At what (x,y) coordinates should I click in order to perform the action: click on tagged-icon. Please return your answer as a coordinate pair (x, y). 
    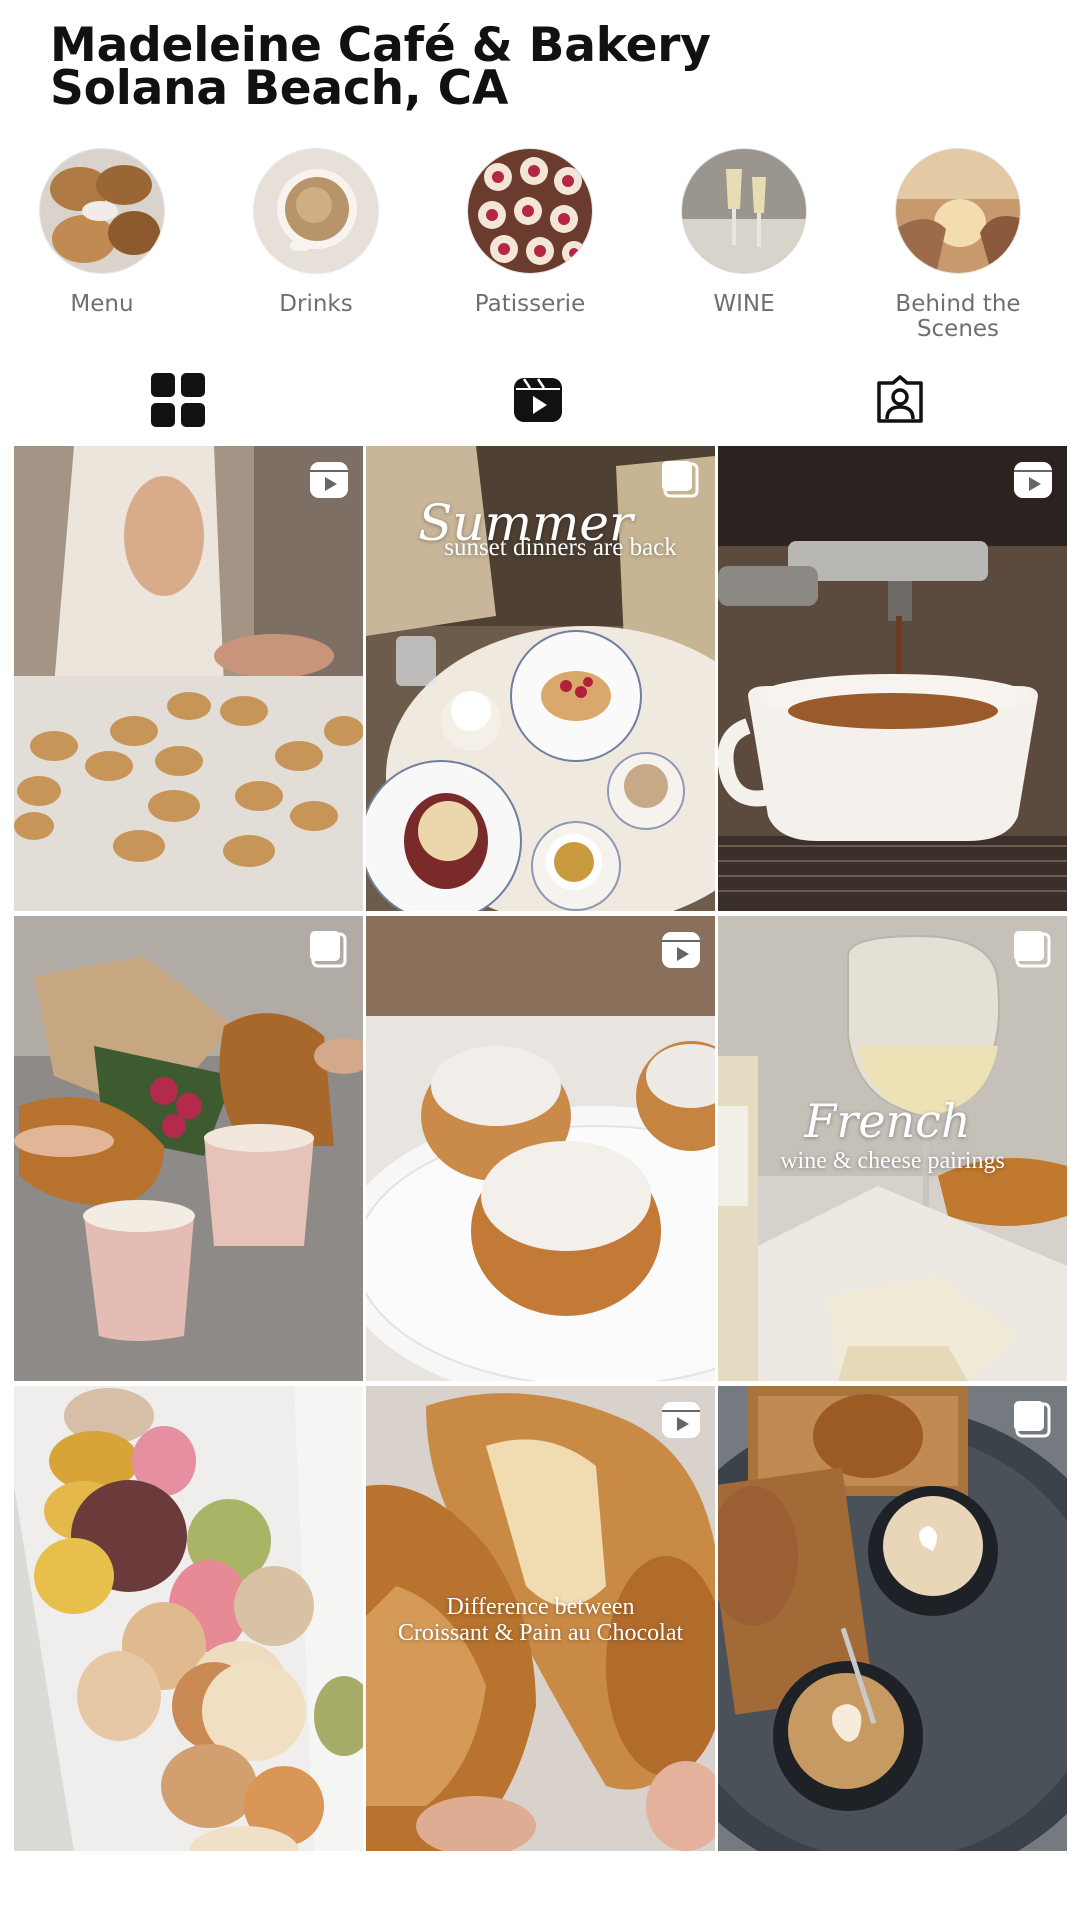
    Looking at the image, I should click on (900, 402).